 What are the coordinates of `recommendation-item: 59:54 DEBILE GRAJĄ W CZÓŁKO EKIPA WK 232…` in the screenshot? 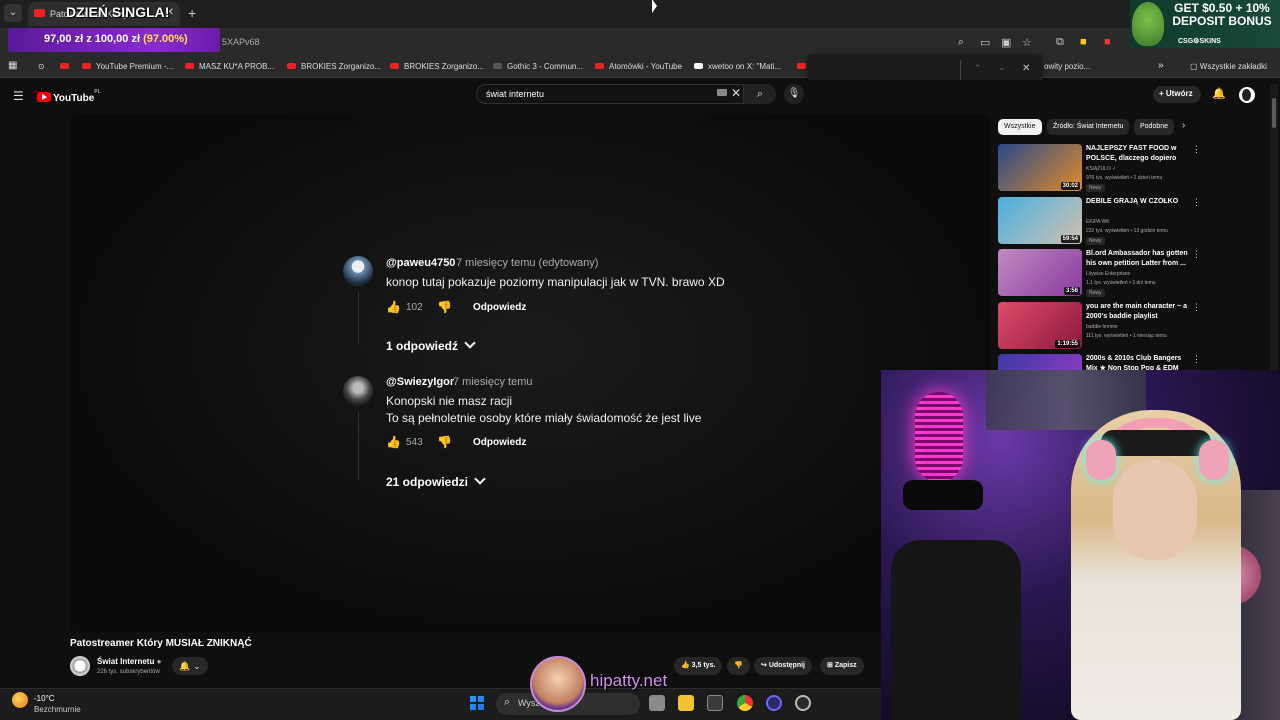 It's located at (1099, 223).